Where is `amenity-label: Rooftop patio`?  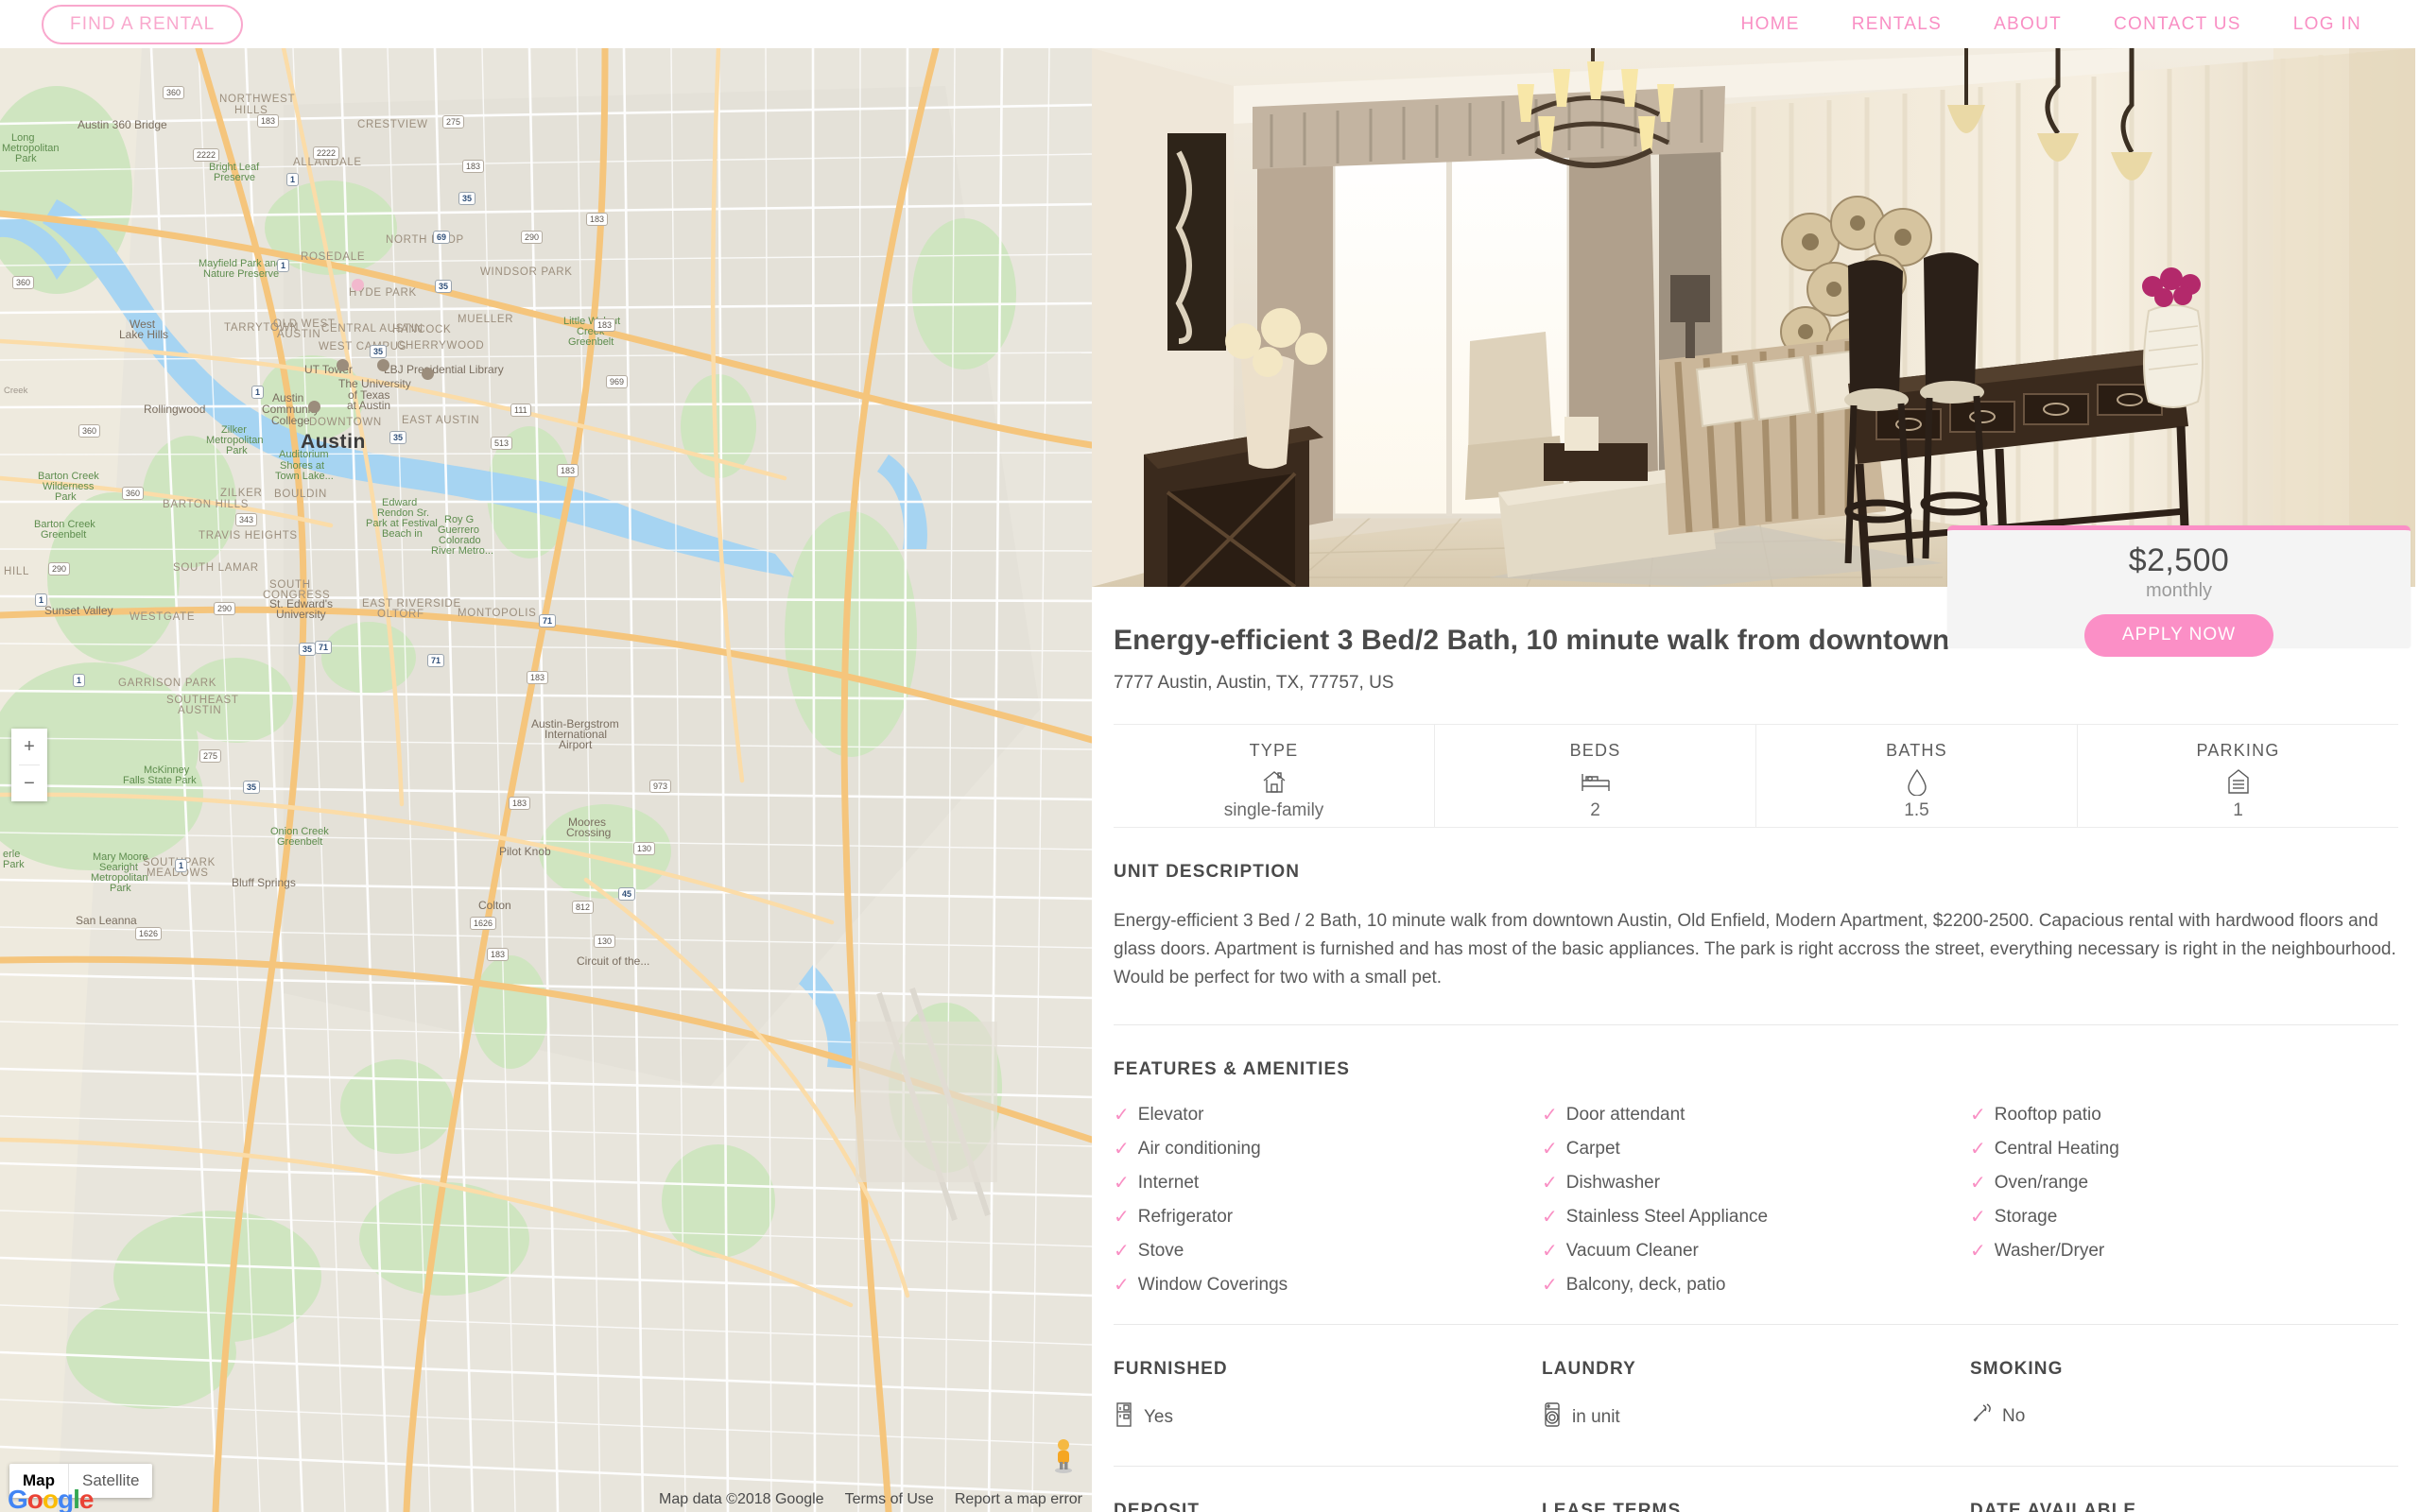 amenity-label: Rooftop patio is located at coordinates (2047, 1115).